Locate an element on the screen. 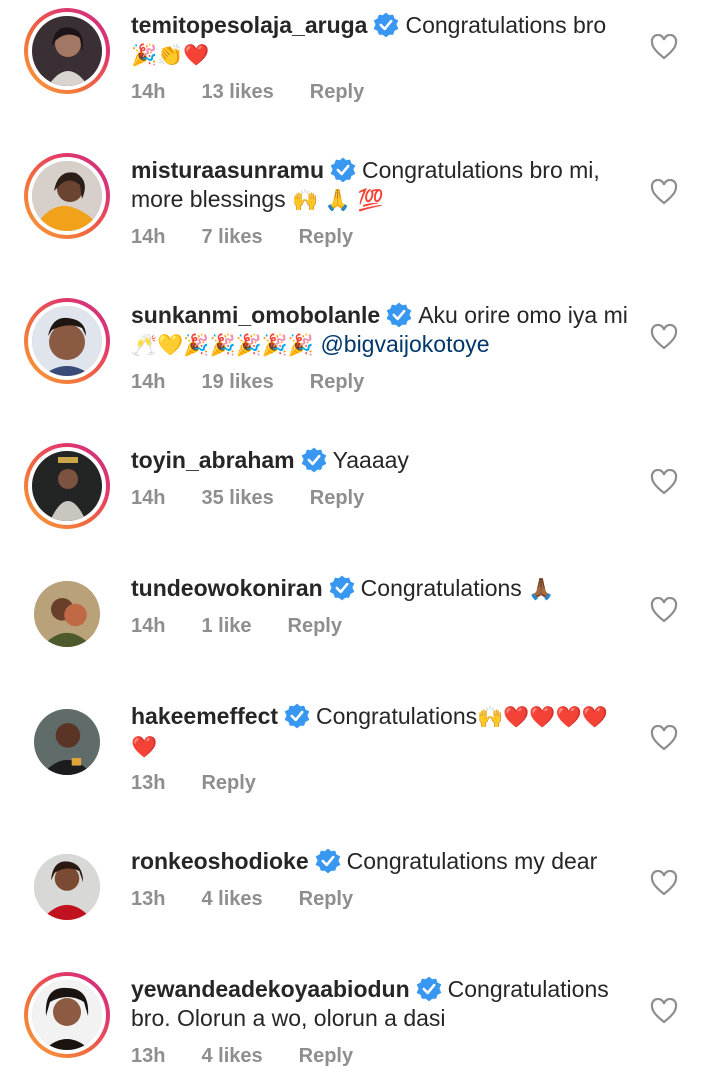 The image size is (720, 1080). comment-text: hakeemeffect Congratulations🙌❤️❤️❤️❤️❤️ is located at coordinates (381, 732).